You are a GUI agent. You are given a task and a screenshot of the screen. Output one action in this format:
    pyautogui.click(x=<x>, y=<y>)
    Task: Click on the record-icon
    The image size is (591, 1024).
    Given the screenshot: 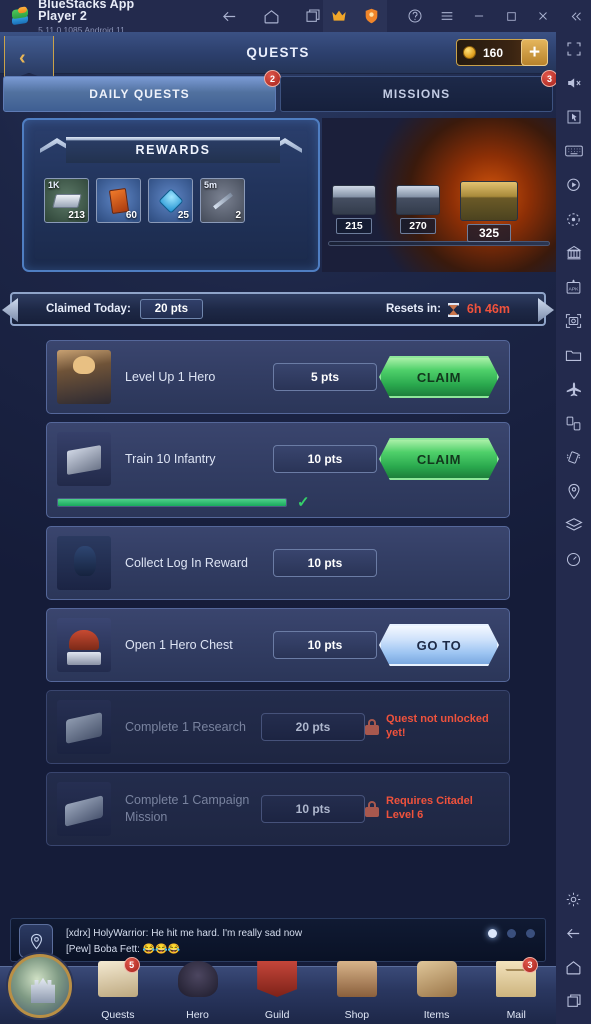 What is the action you would take?
    pyautogui.click(x=573, y=219)
    